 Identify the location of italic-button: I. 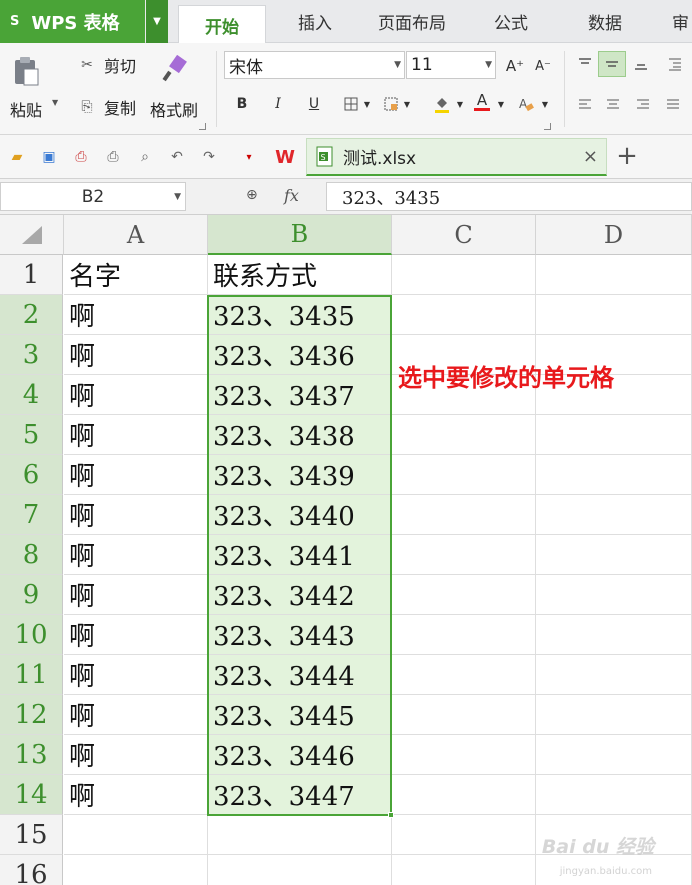
(278, 104).